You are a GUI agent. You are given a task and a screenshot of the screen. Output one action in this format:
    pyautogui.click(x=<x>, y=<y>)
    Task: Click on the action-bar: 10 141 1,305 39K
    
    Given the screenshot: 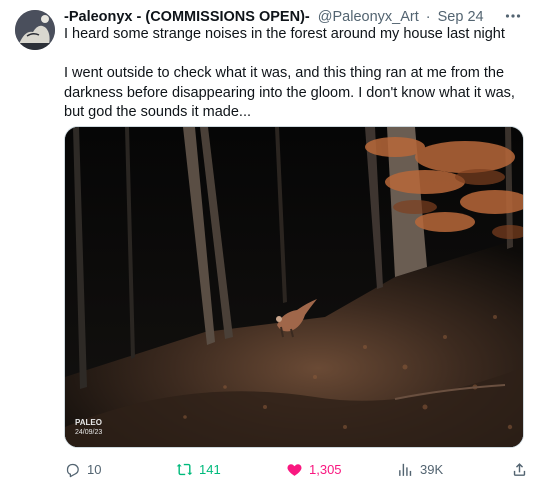 What is the action you would take?
    pyautogui.click(x=295, y=469)
    